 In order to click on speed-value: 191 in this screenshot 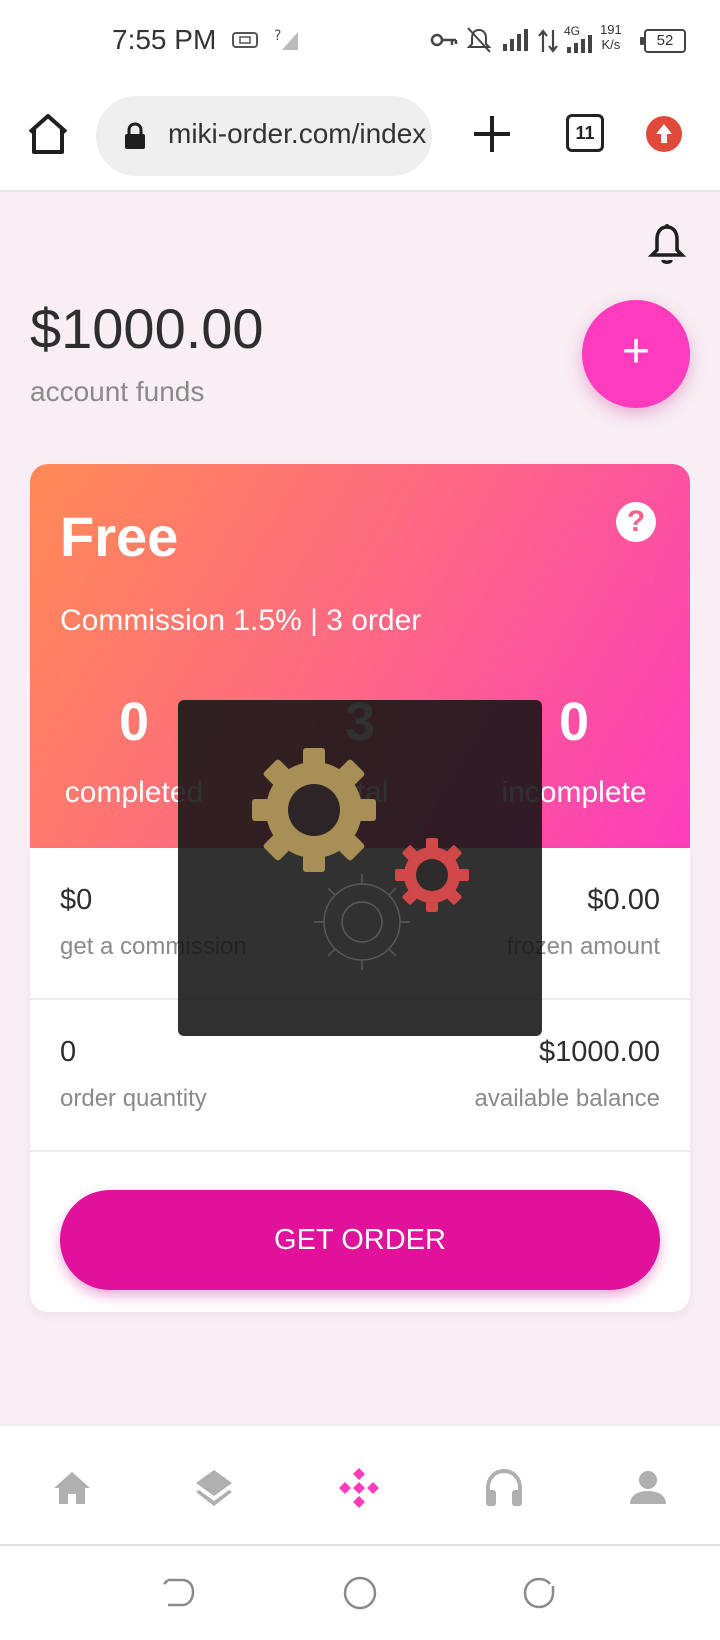, I will do `click(611, 29)`.